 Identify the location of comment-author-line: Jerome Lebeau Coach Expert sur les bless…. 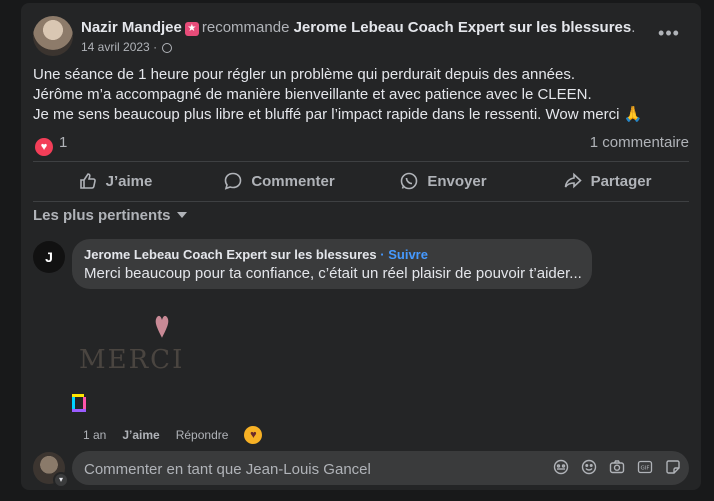
(256, 254).